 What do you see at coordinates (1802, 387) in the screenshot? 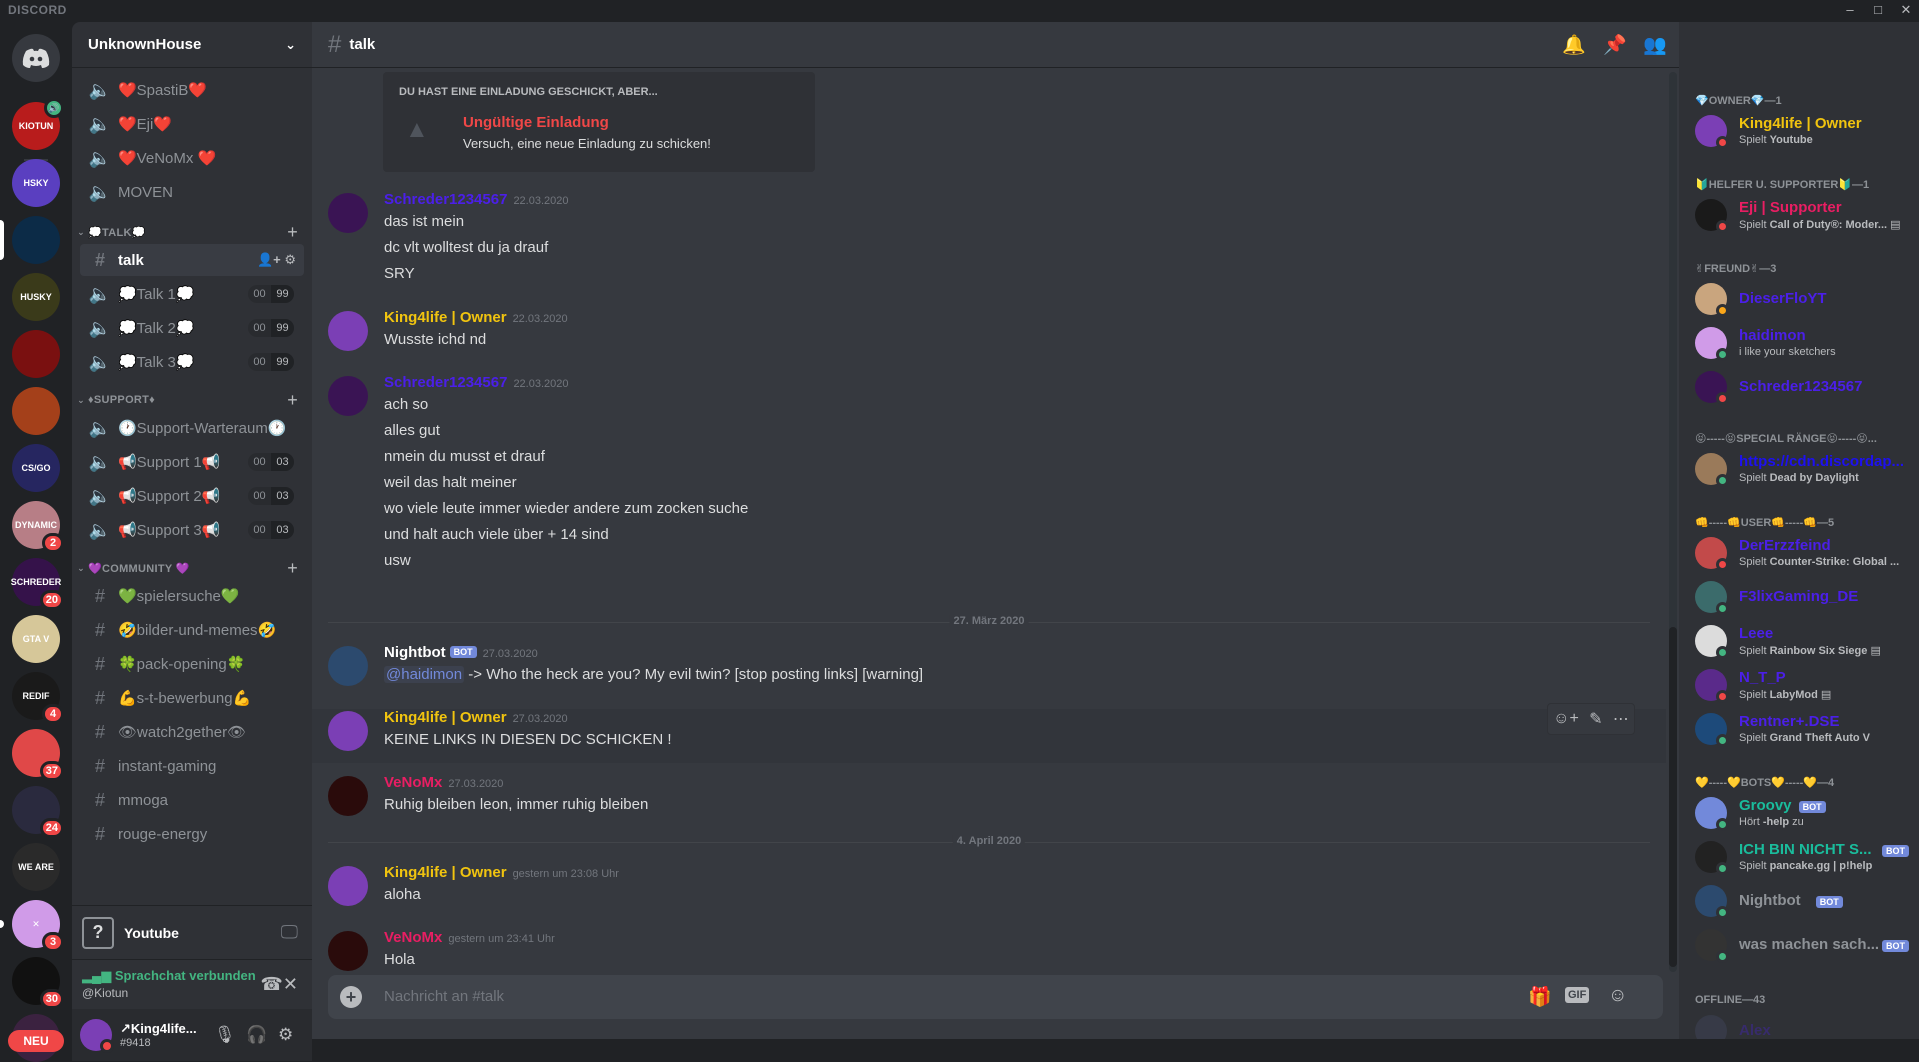
I see `member-item: Schreder1234567` at bounding box center [1802, 387].